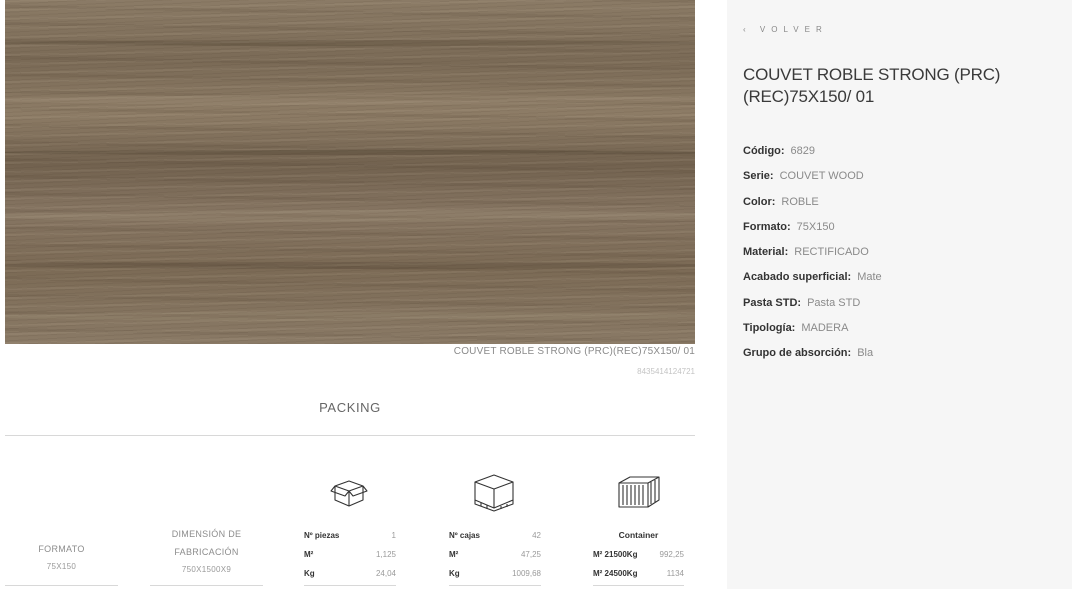 The image size is (1072, 589). What do you see at coordinates (806, 252) in the screenshot?
I see `spec-material: Material: RECTIFICADO` at bounding box center [806, 252].